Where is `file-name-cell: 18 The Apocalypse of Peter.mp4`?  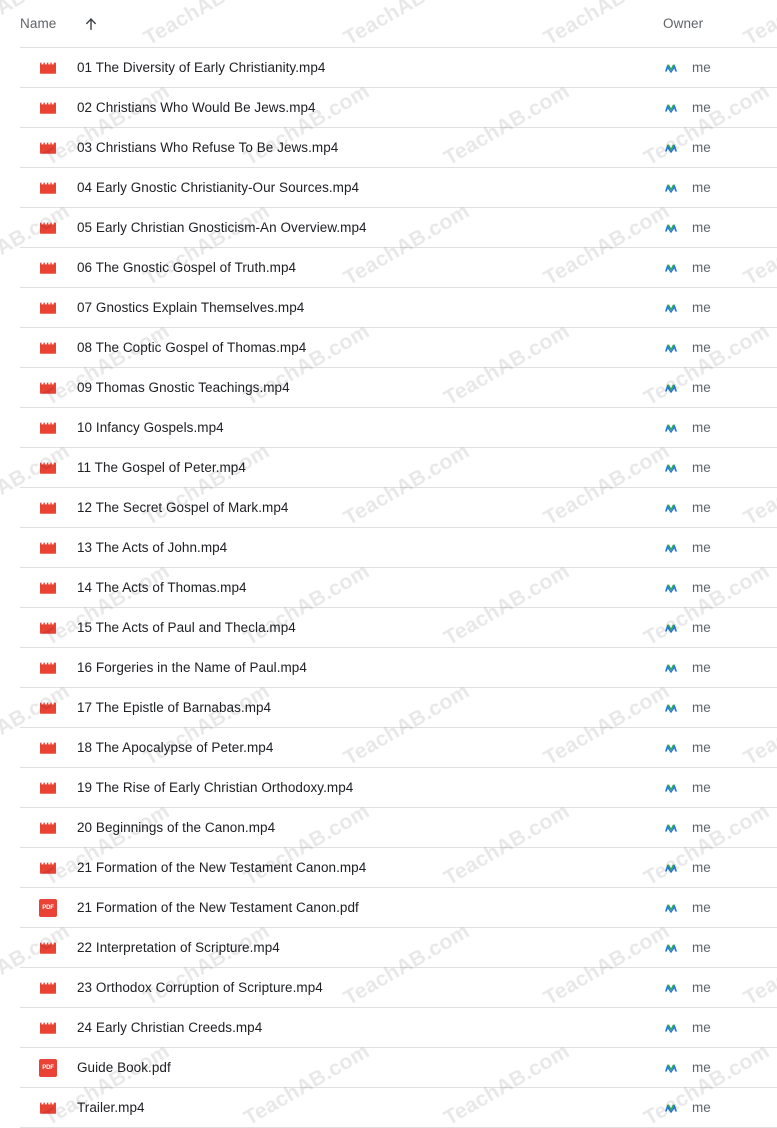 file-name-cell: 18 The Apocalypse of Peter.mp4 is located at coordinates (341, 748).